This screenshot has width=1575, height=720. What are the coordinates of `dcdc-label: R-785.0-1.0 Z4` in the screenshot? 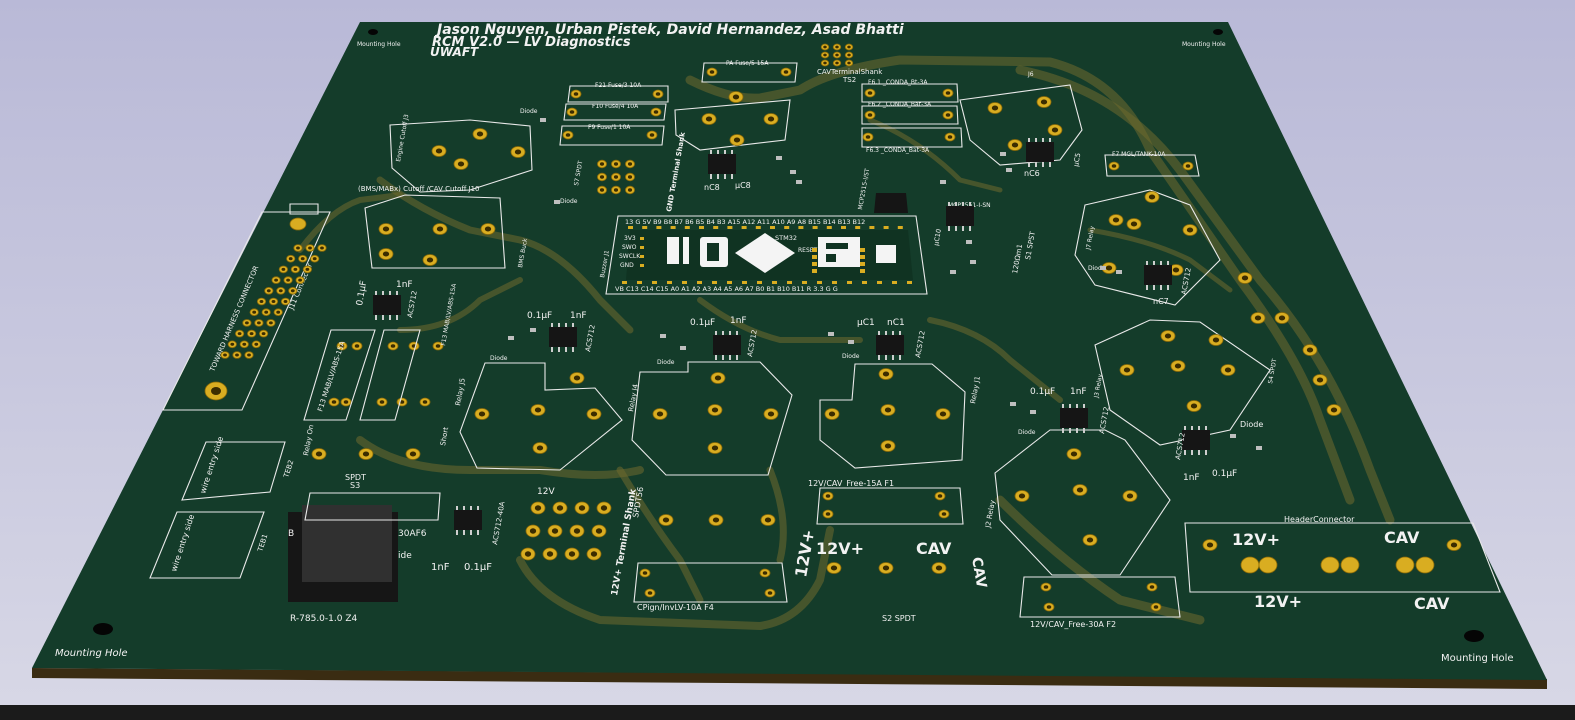 It's located at (323, 619).